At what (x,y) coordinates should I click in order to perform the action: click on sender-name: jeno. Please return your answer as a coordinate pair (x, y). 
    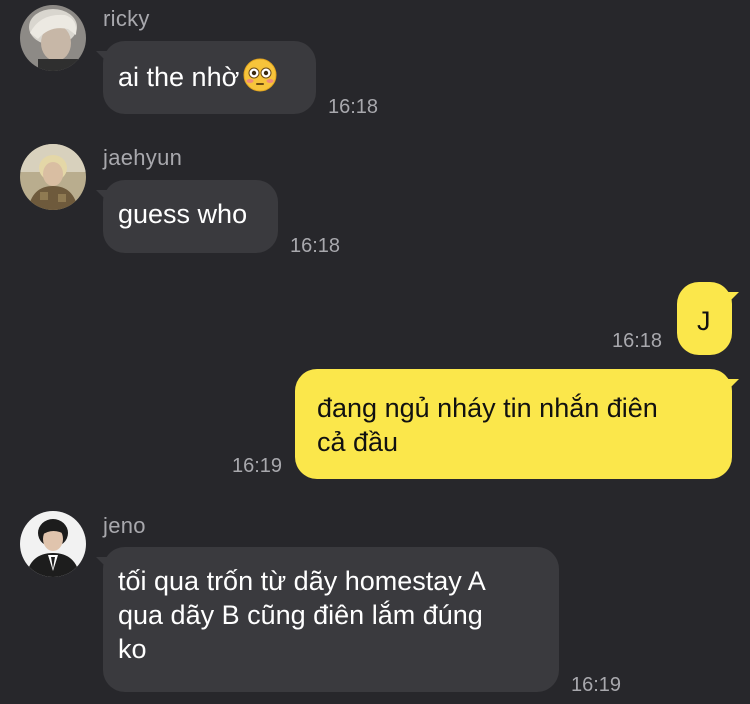
    Looking at the image, I should click on (124, 525).